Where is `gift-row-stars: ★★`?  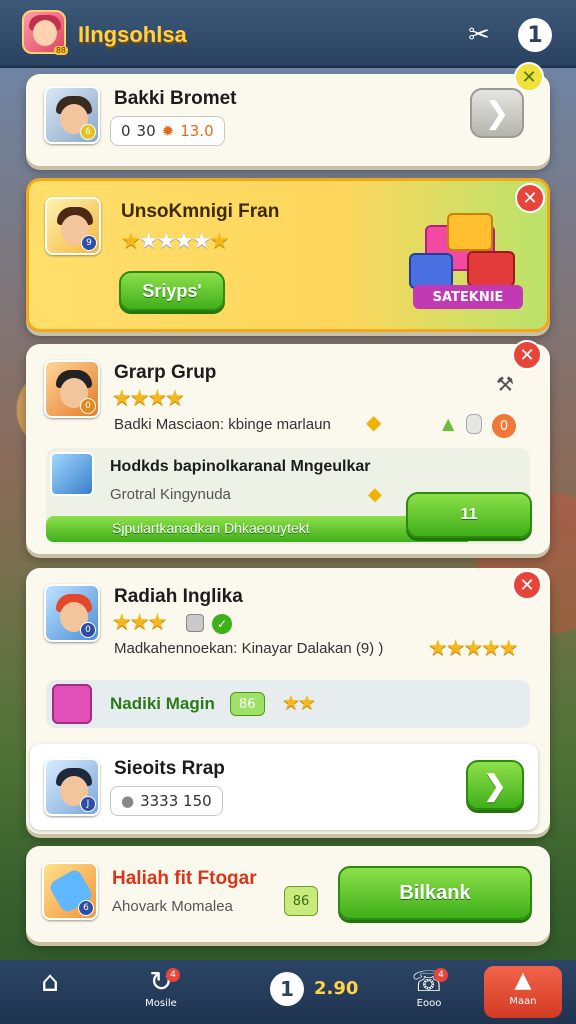 gift-row-stars: ★★ is located at coordinates (299, 702).